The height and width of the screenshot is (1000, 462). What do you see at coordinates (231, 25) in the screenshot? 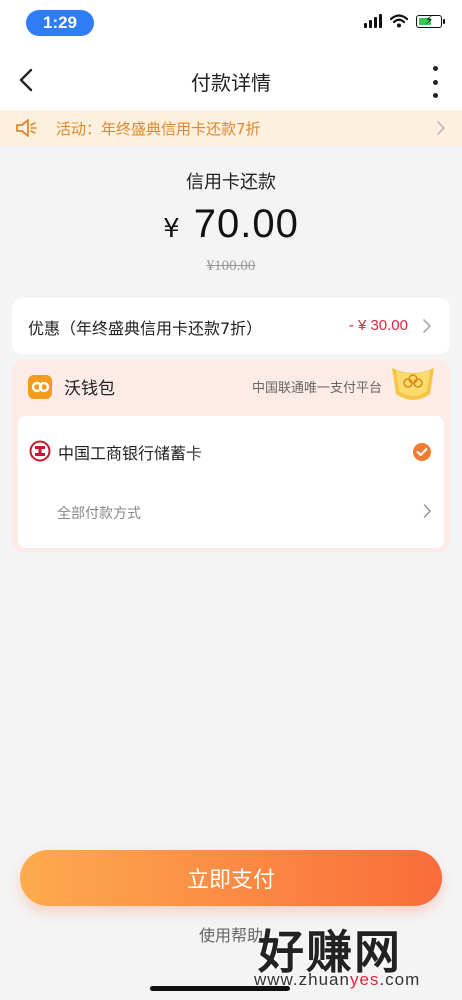
I see `status-bar: 1:29 ⚡` at bounding box center [231, 25].